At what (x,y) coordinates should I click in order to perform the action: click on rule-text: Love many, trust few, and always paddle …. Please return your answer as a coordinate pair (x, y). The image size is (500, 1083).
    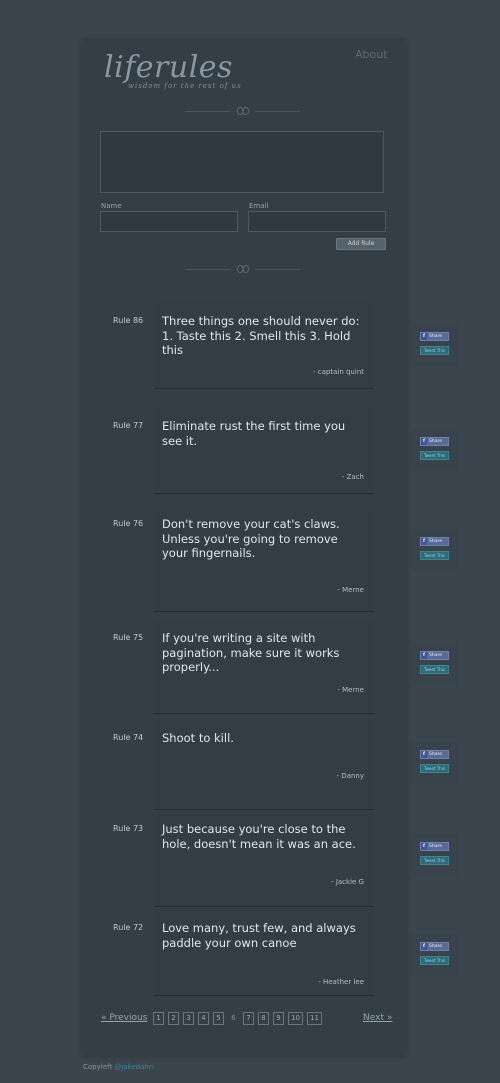
    Looking at the image, I should click on (259, 935).